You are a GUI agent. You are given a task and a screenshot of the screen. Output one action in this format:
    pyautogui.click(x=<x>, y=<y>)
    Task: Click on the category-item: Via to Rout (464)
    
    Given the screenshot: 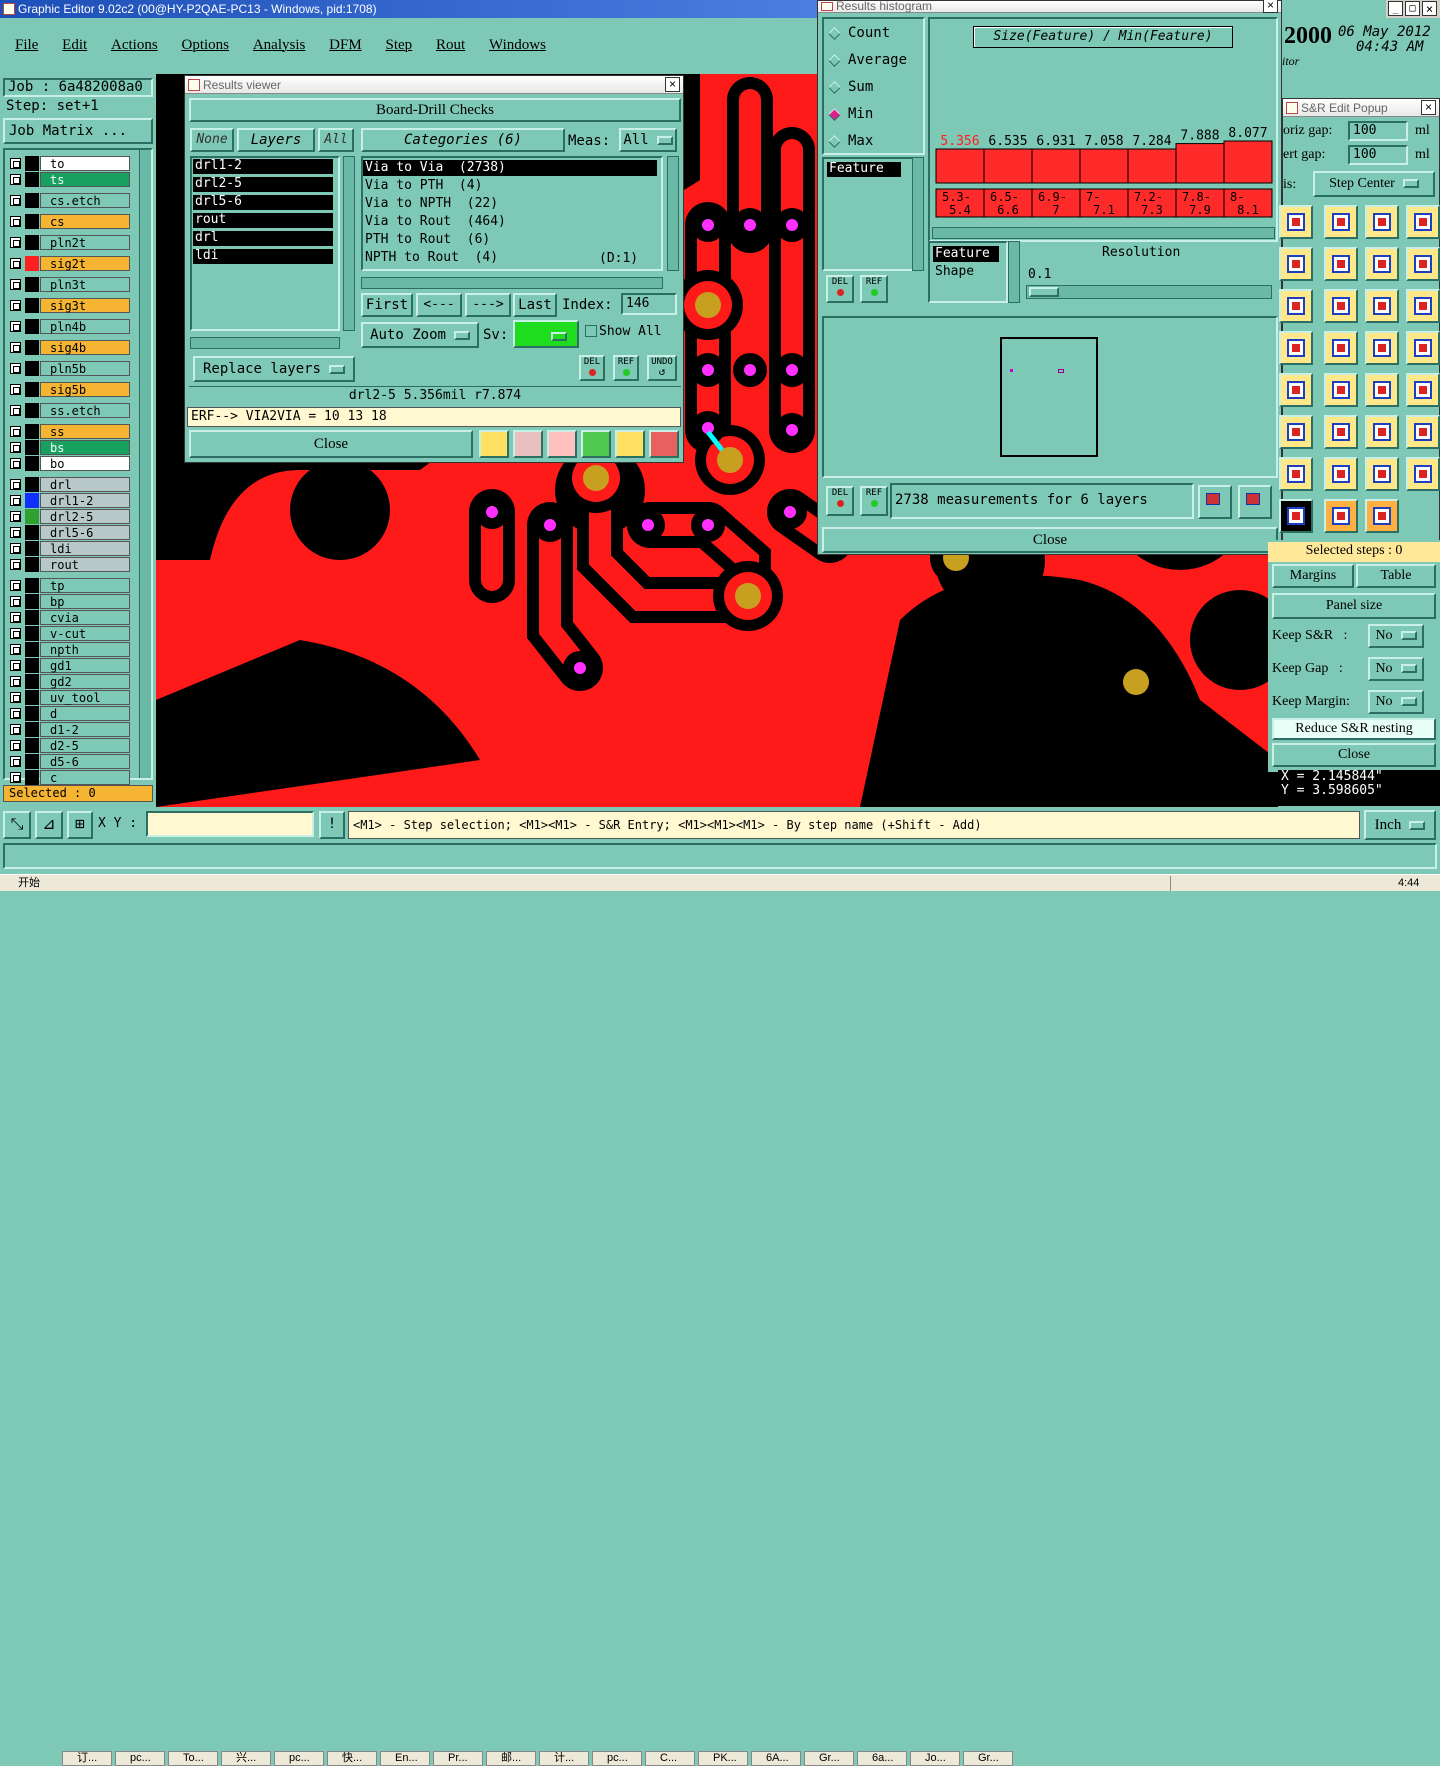 What is the action you would take?
    pyautogui.click(x=510, y=222)
    